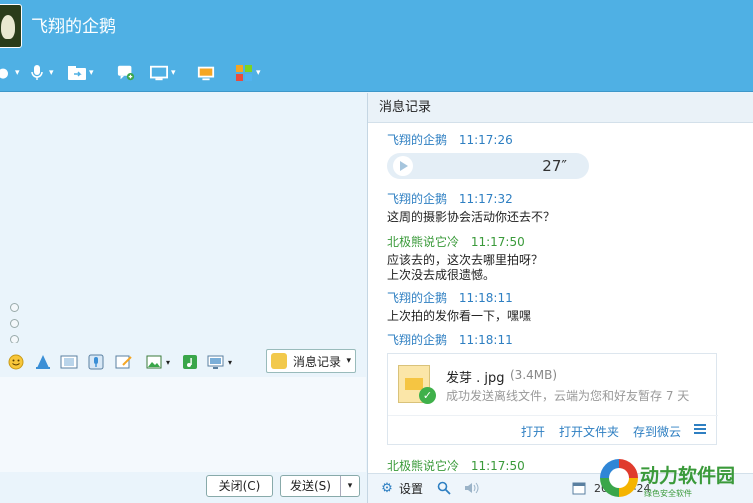 The height and width of the screenshot is (503, 753). I want to click on open-folder-link: 打开文件夹, so click(589, 431).